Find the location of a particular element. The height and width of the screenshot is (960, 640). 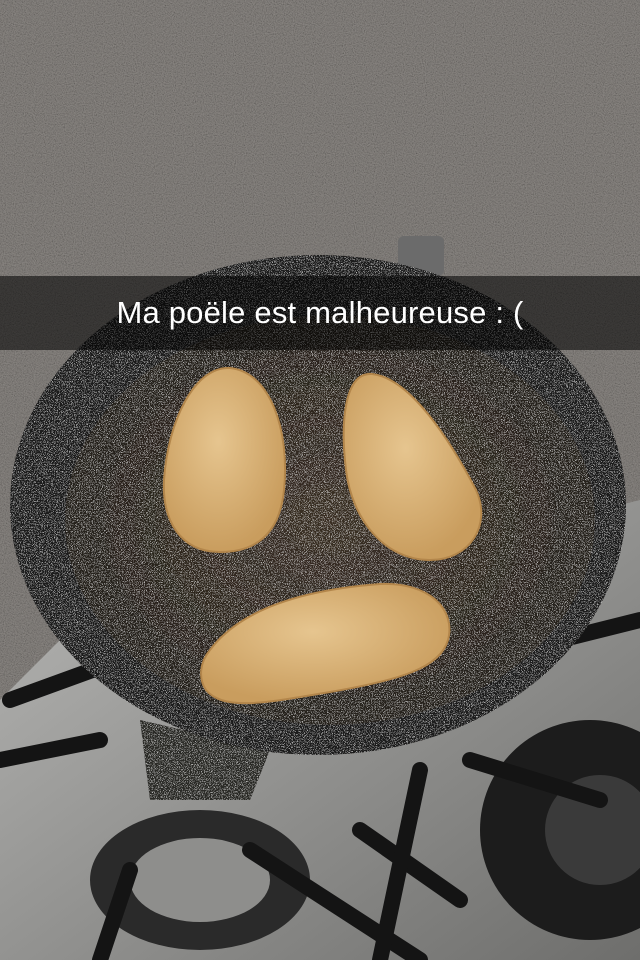

caption-bar: Ma poële est malheureuse : ( is located at coordinates (320, 313).